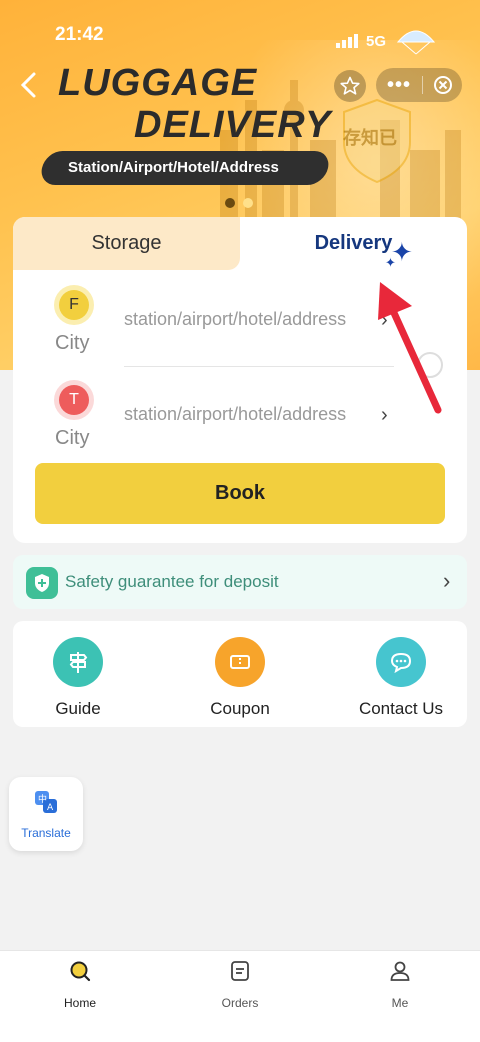 This screenshot has width=480, height=1042. Describe the element at coordinates (375, 41) in the screenshot. I see `network-type: 5G` at that location.